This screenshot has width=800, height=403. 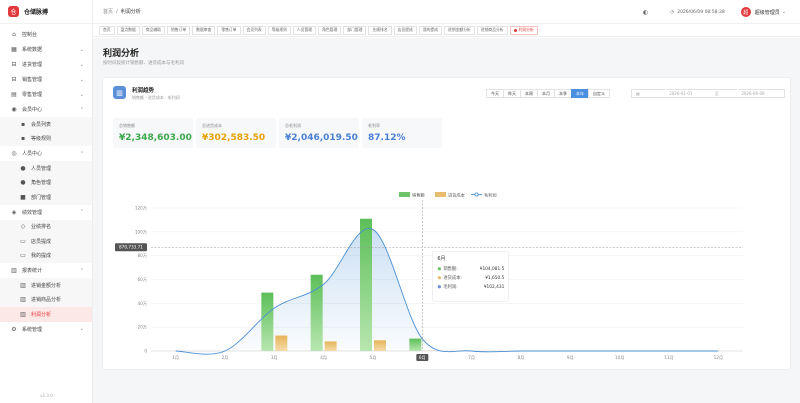 What do you see at coordinates (46, 109) in the screenshot?
I see `sidebar-item-5: ◉ 会员中心 ⌃` at bounding box center [46, 109].